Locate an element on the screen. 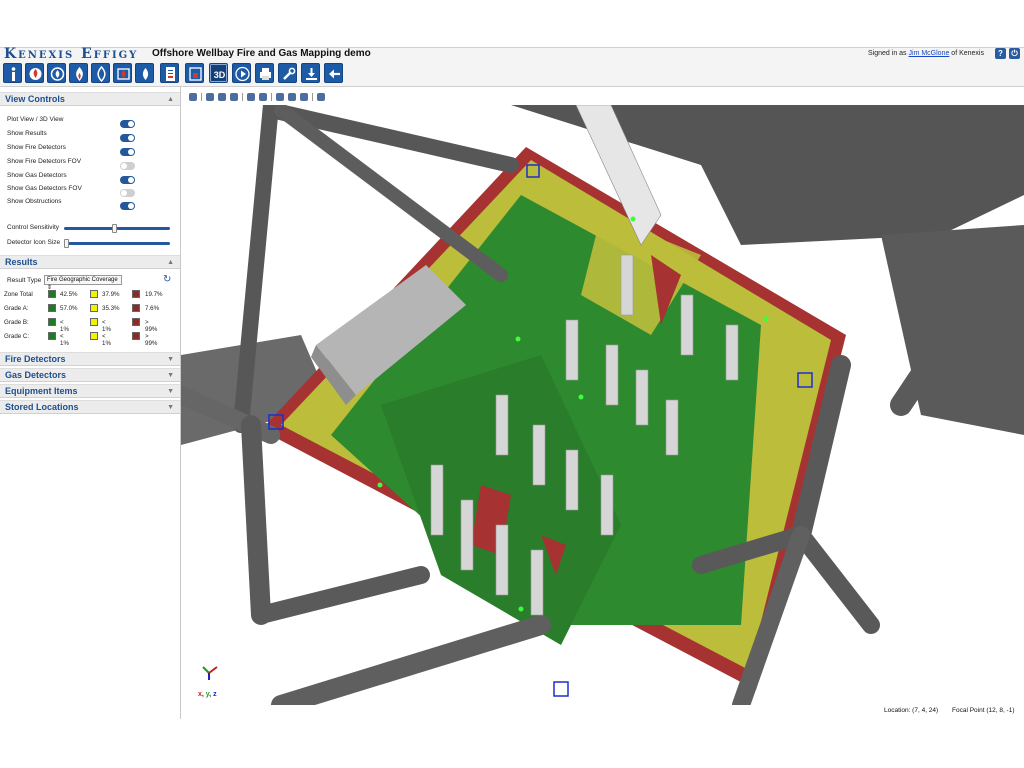 The height and width of the screenshot is (768, 1024). section-title: Gas Detectors is located at coordinates (36, 375).